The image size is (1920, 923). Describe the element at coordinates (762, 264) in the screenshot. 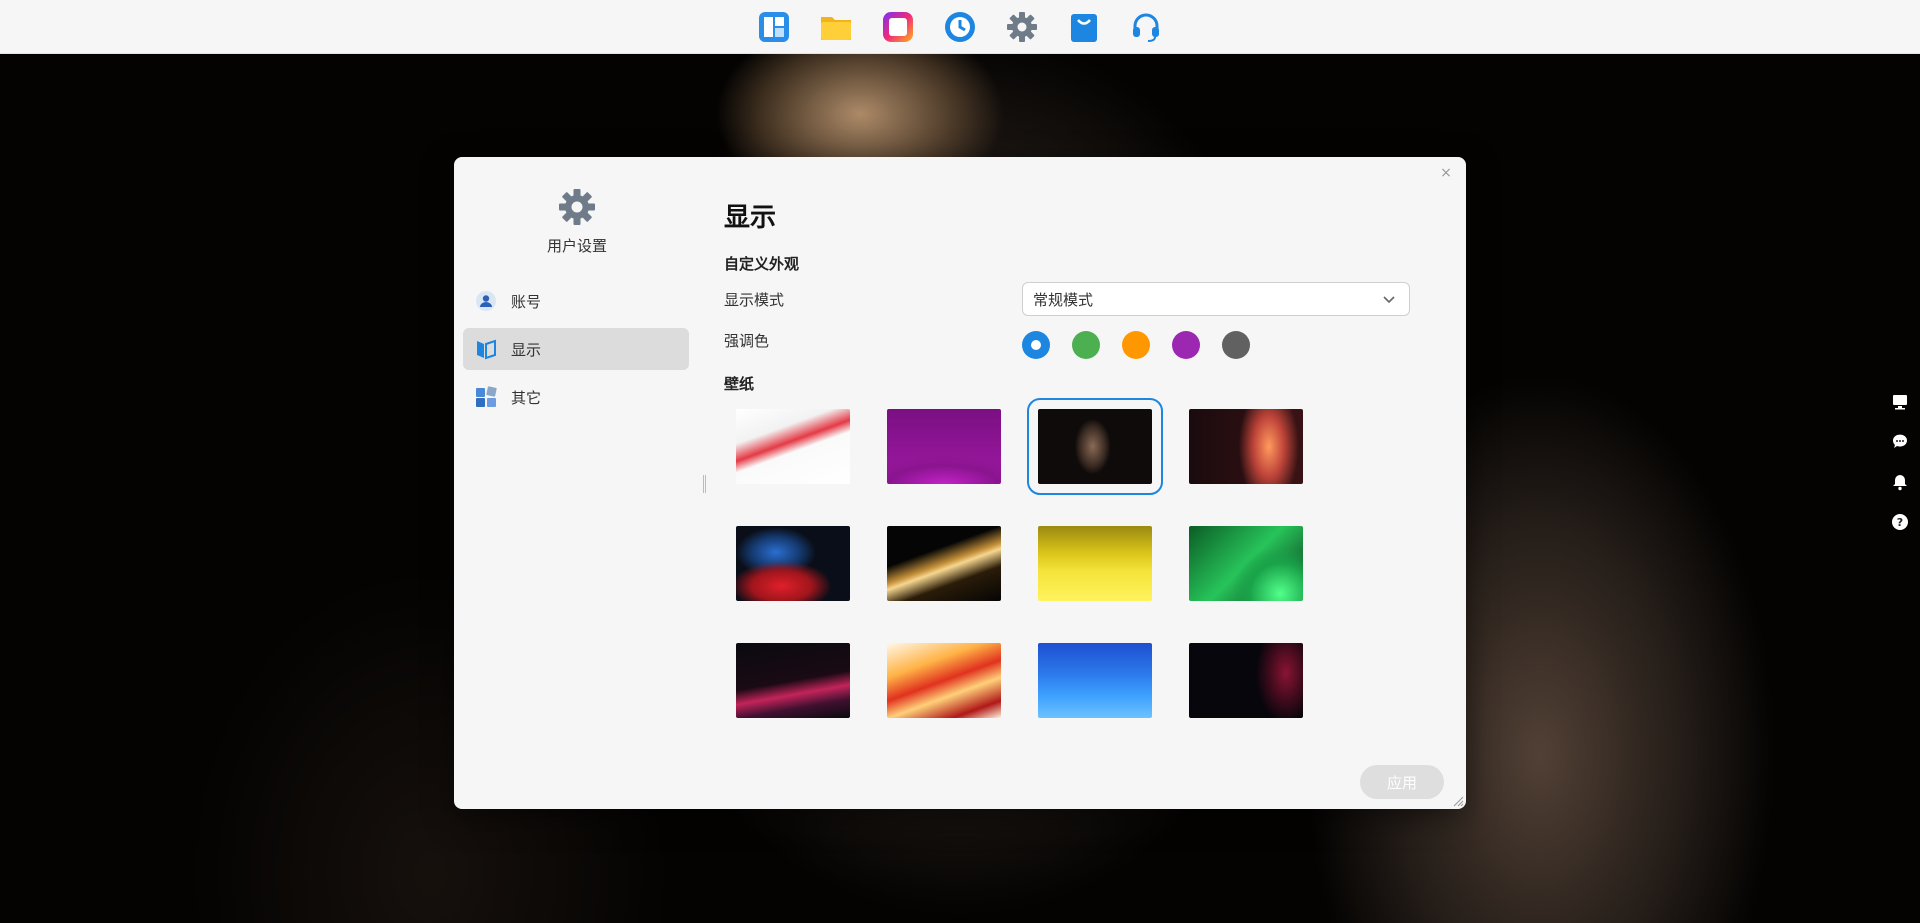

I see `custom-appearance-heading: 自定义外观` at that location.